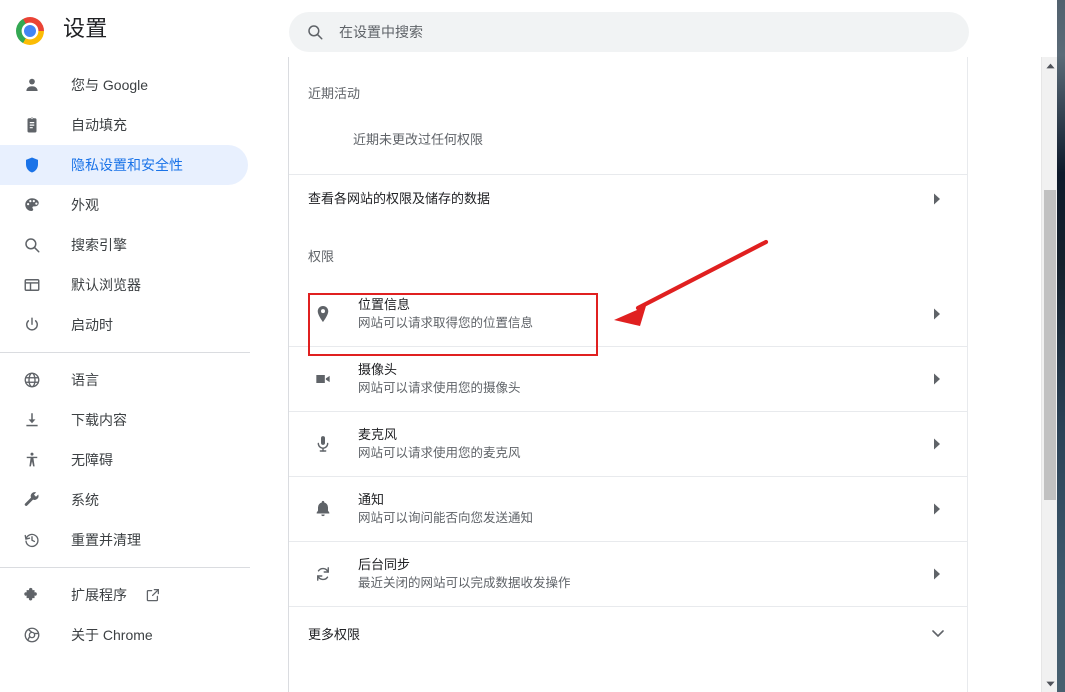  What do you see at coordinates (32, 325) in the screenshot?
I see `power-icon` at bounding box center [32, 325].